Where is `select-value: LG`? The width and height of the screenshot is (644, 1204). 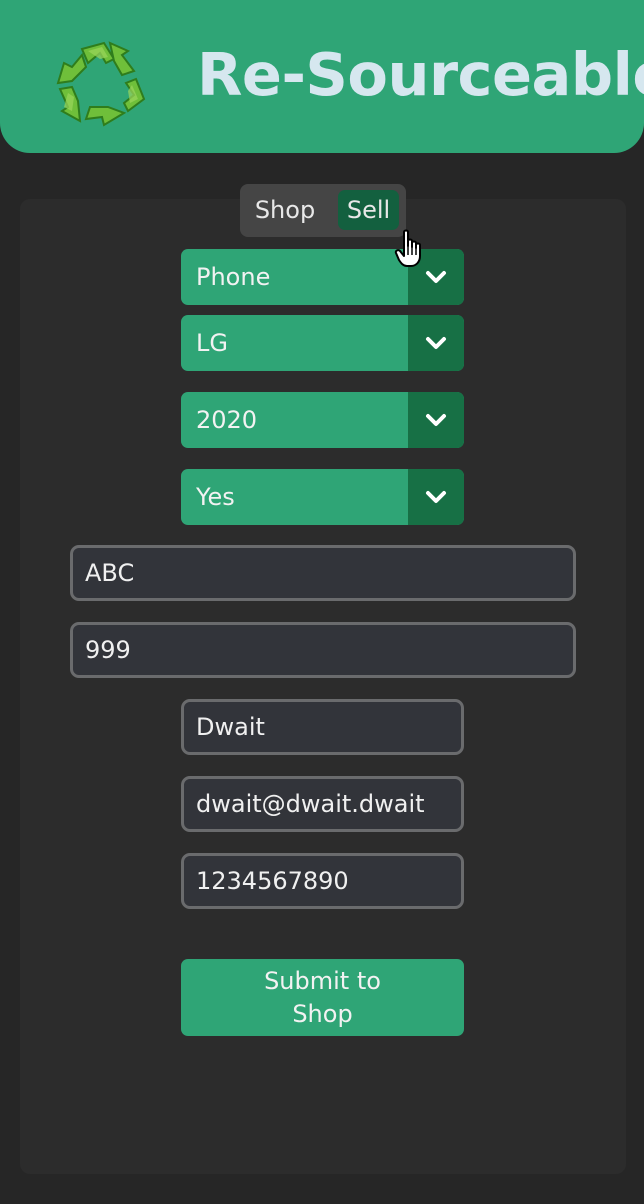 select-value: LG is located at coordinates (212, 343).